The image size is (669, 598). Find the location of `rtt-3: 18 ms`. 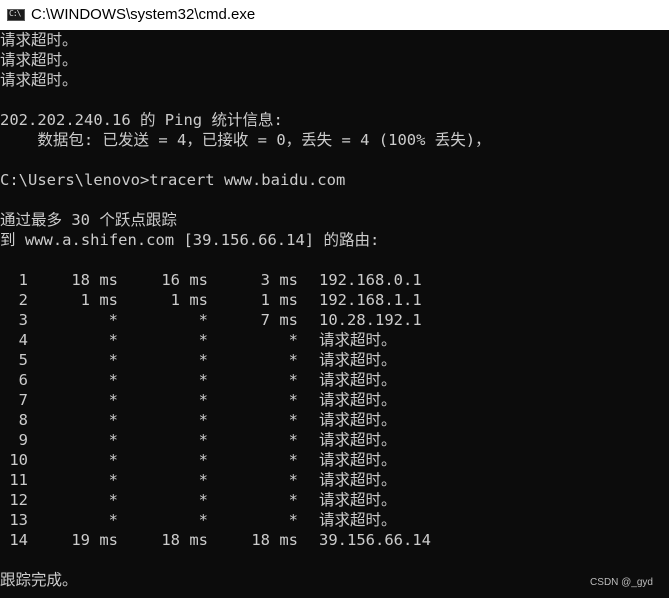

rtt-3: 18 ms is located at coordinates (274, 540).